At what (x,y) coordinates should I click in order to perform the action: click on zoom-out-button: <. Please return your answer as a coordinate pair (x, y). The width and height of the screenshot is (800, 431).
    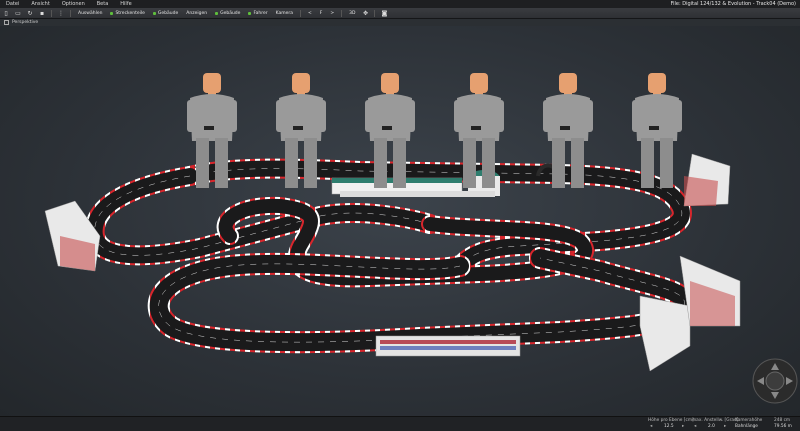
    Looking at the image, I should click on (310, 13).